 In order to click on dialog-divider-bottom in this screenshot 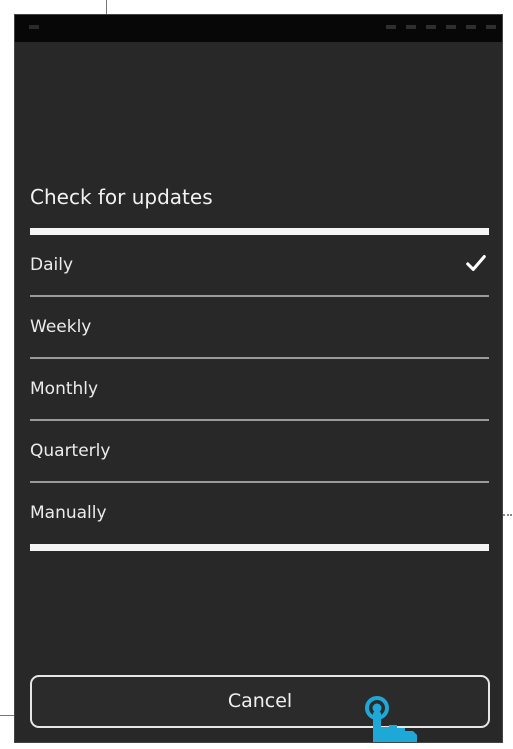, I will do `click(259, 547)`.